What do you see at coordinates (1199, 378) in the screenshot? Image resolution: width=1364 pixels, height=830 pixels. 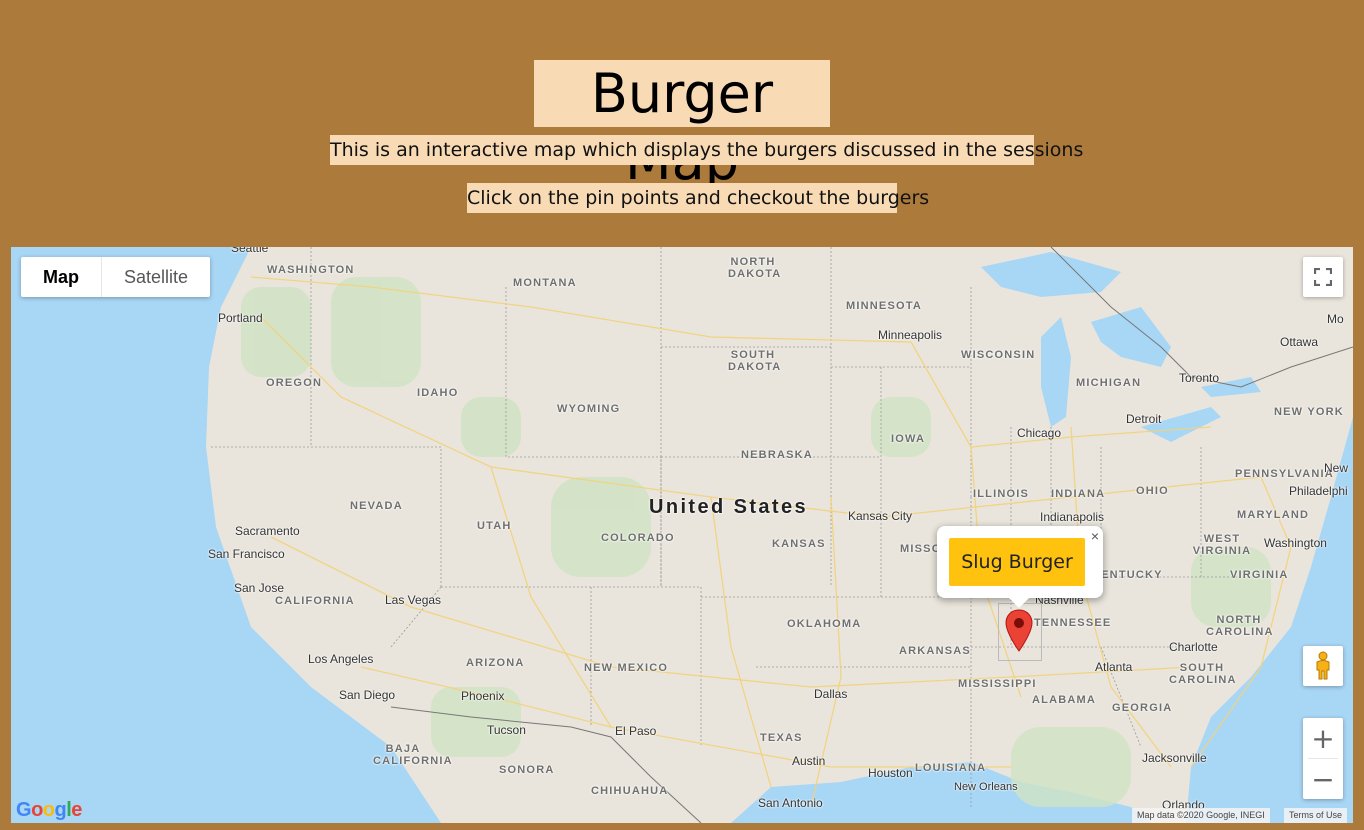 I see `city-label: Toronto` at bounding box center [1199, 378].